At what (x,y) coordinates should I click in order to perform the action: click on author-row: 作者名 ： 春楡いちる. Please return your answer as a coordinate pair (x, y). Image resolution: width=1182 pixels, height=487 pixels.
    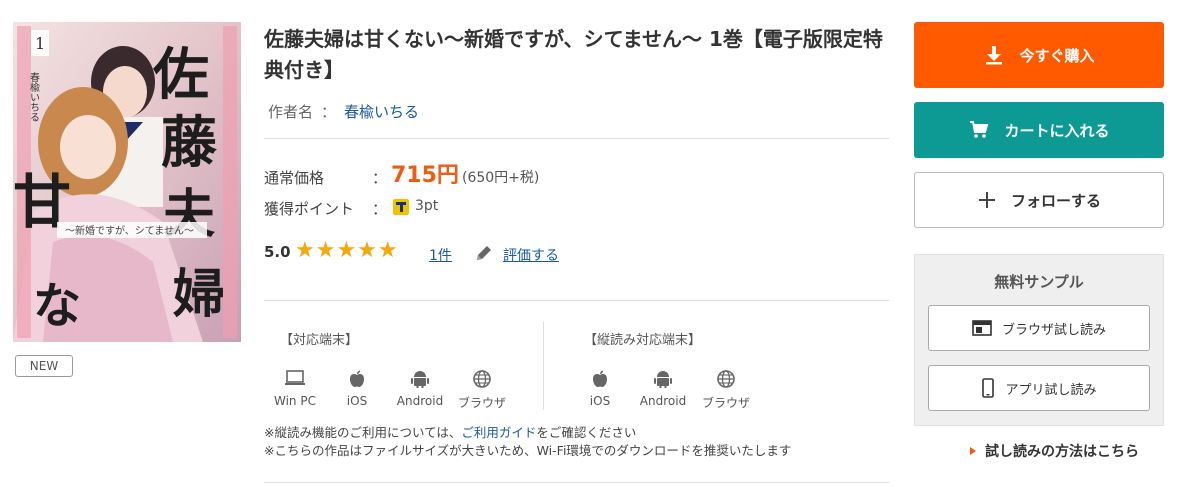
    Looking at the image, I should click on (343, 111).